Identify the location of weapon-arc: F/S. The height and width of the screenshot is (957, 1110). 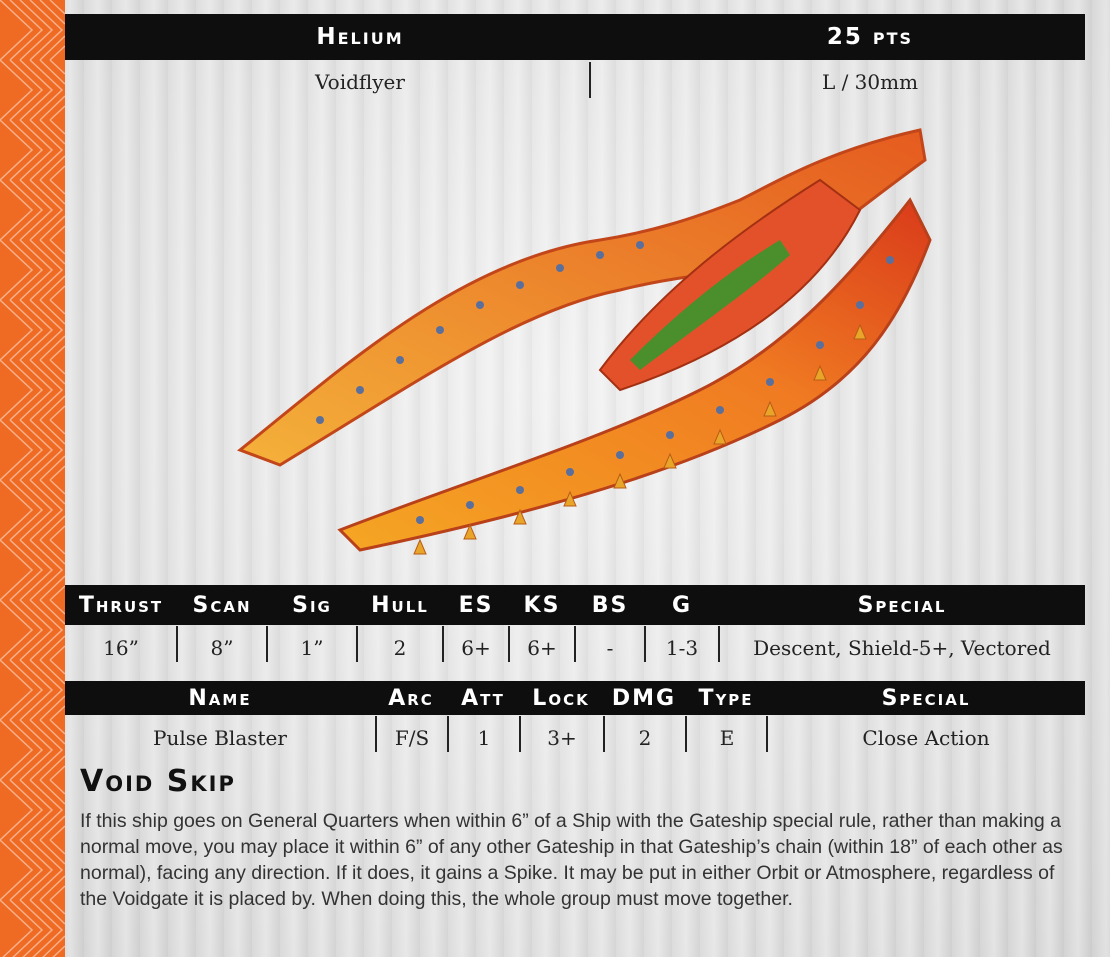
(412, 738).